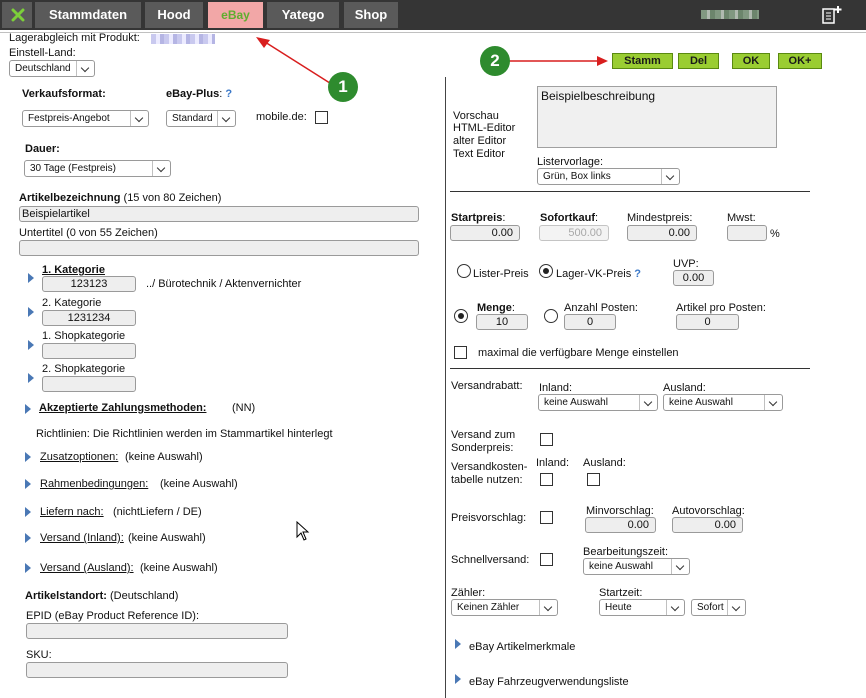  What do you see at coordinates (721, 308) in the screenshot?
I see `artikel-pro-posten-label: Artikel pro Posten:` at bounding box center [721, 308].